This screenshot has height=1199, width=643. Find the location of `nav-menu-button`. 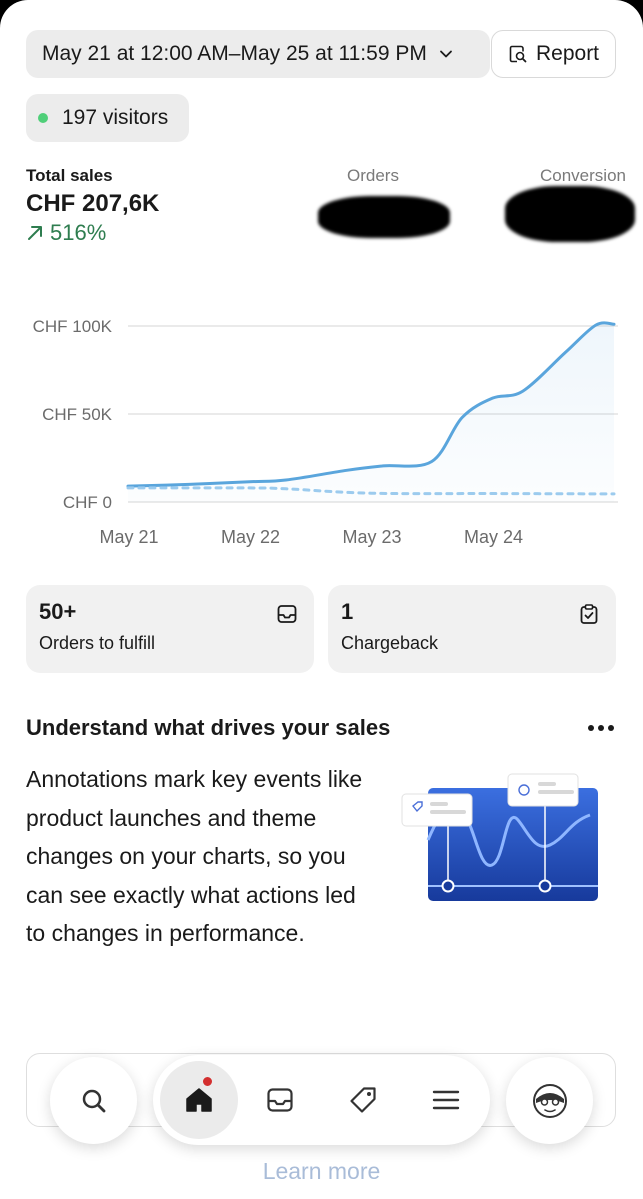

nav-menu-button is located at coordinates (446, 1100).